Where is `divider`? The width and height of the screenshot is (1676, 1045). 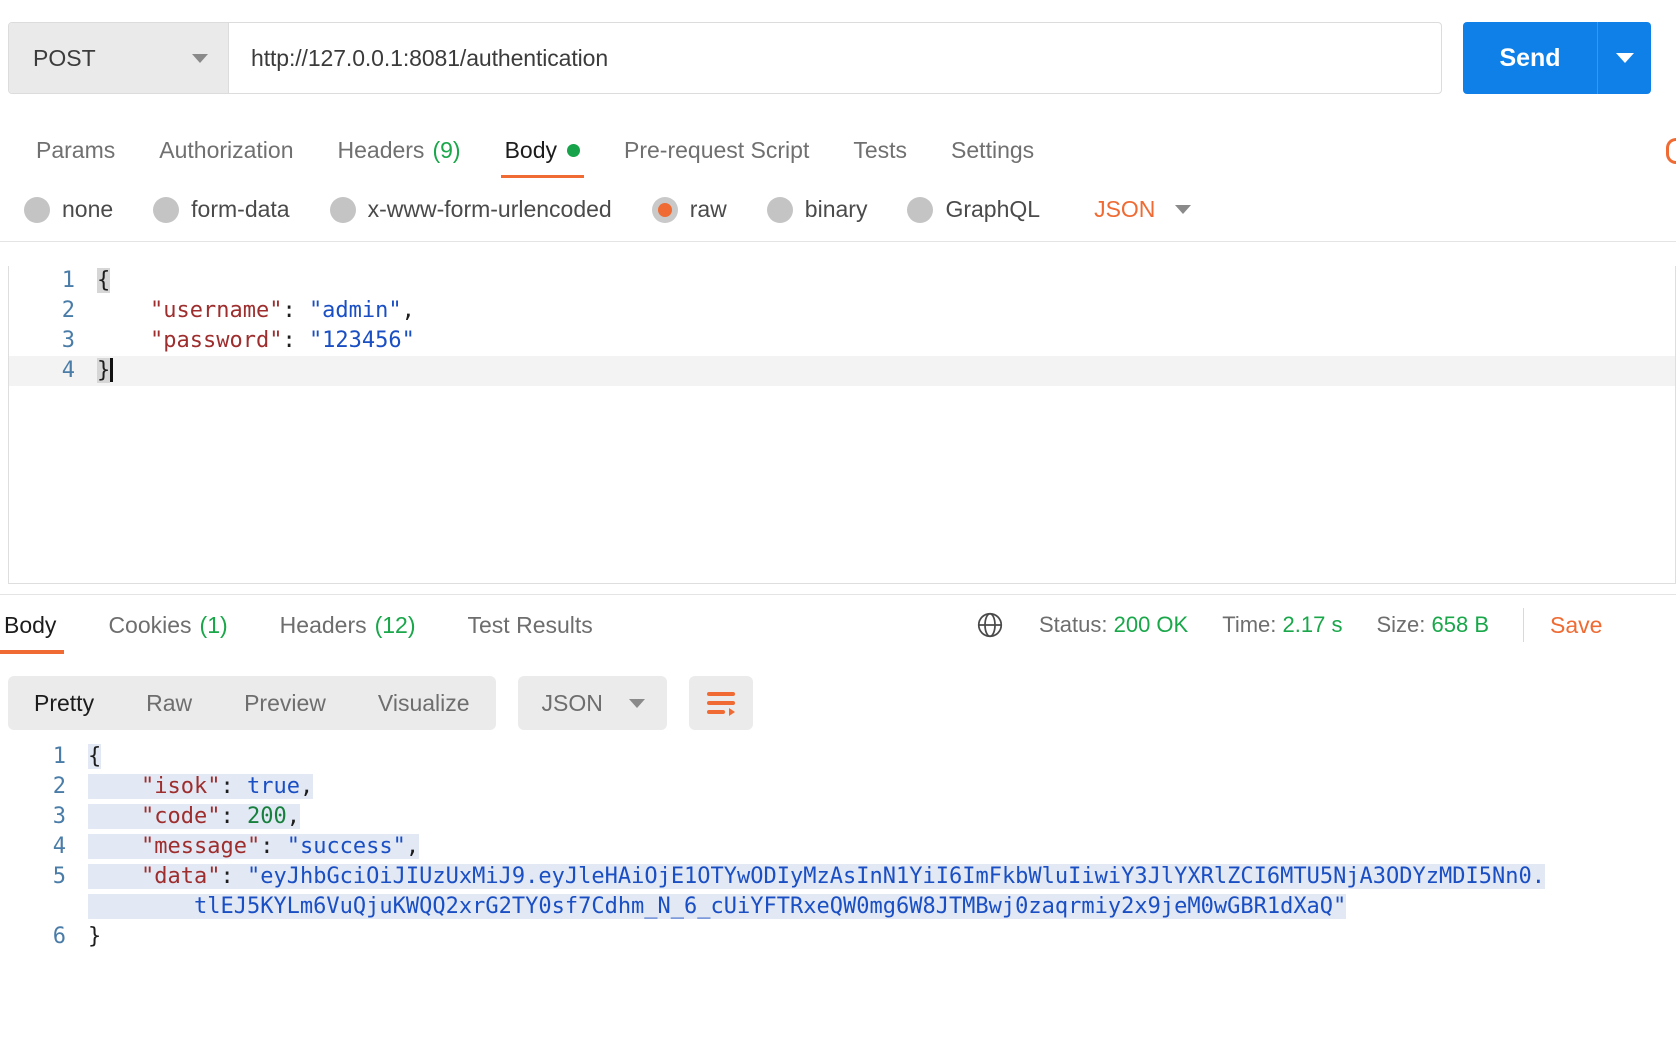 divider is located at coordinates (1524, 625).